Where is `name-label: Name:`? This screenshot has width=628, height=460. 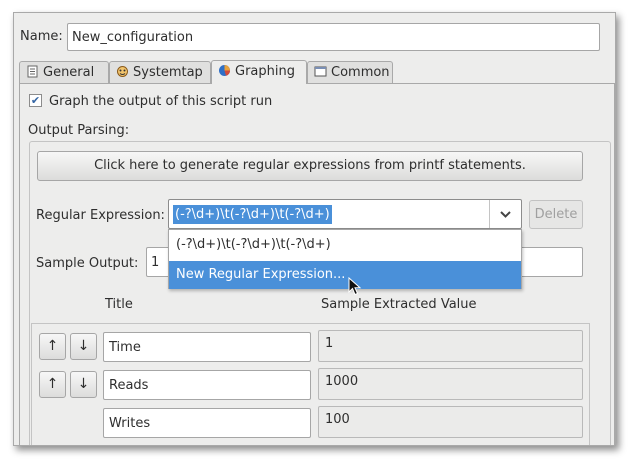 name-label: Name: is located at coordinates (41, 36).